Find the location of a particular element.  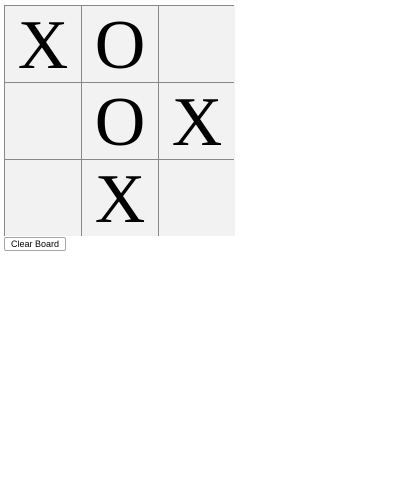

board-cell-r3-c2: X is located at coordinates (120, 198).